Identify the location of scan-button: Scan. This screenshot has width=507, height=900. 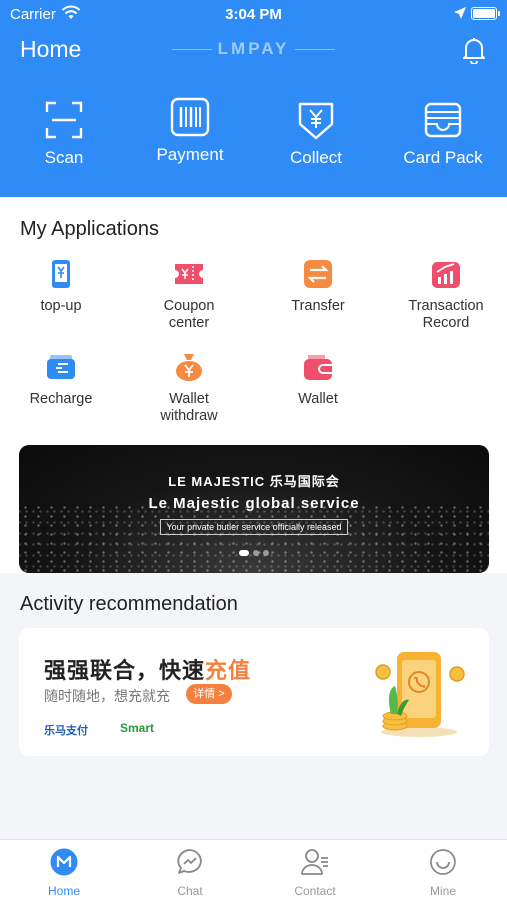
(64, 134).